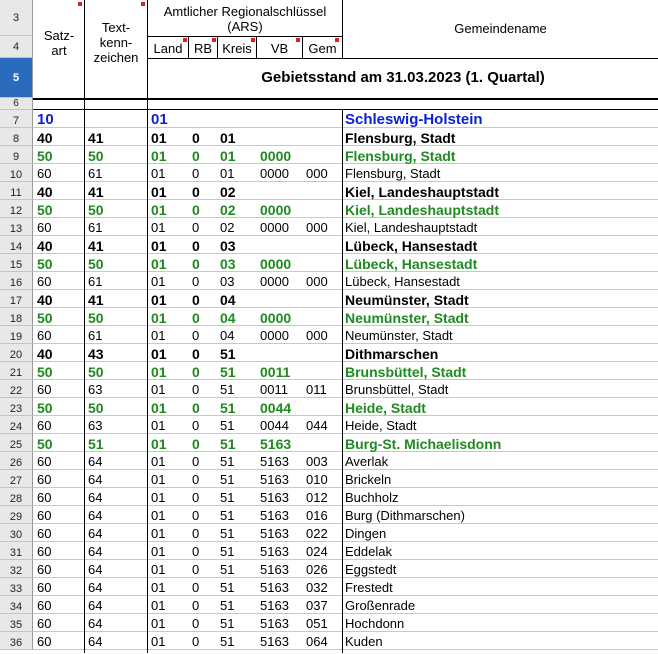  I want to click on cell-gem: 032, so click(317, 588).